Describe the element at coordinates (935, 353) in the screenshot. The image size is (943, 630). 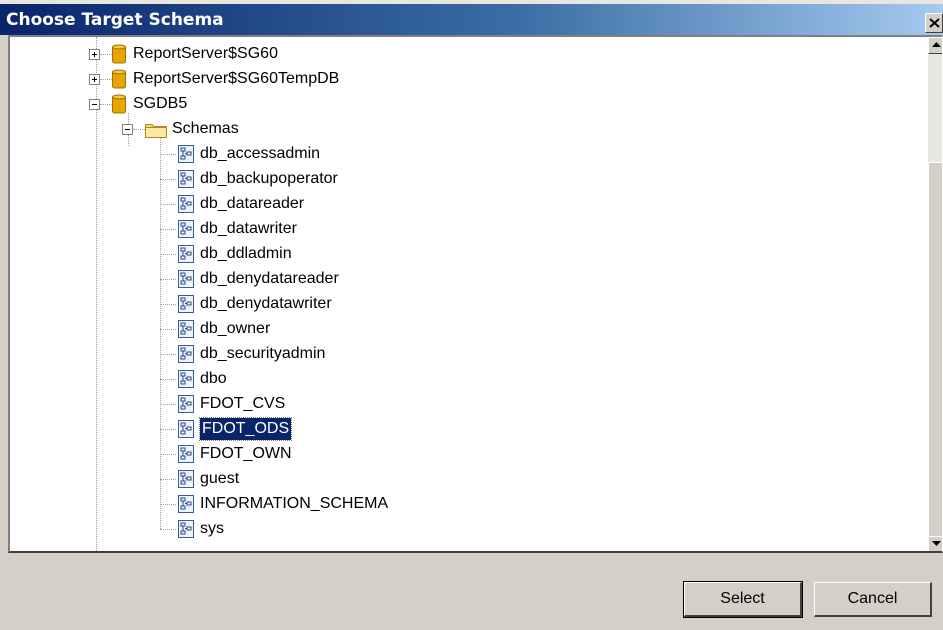
I see `scrollbar-thumb` at that location.